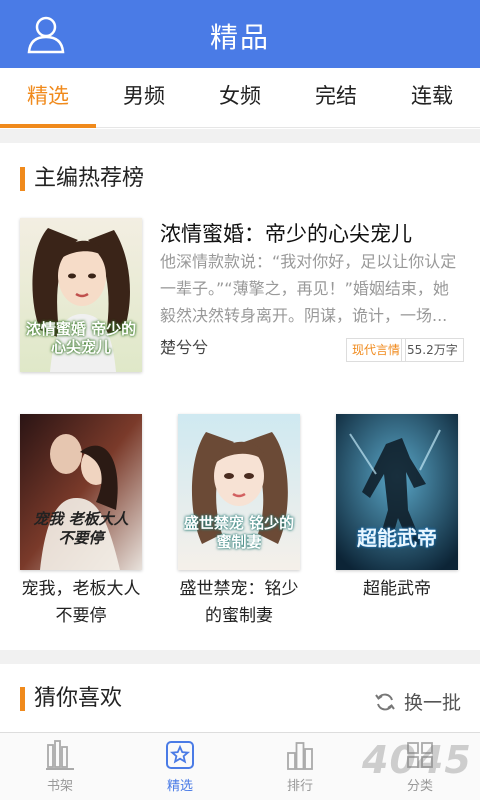 The image size is (480, 800). What do you see at coordinates (432, 350) in the screenshot?
I see `word-count-badge: 55.2万字` at bounding box center [432, 350].